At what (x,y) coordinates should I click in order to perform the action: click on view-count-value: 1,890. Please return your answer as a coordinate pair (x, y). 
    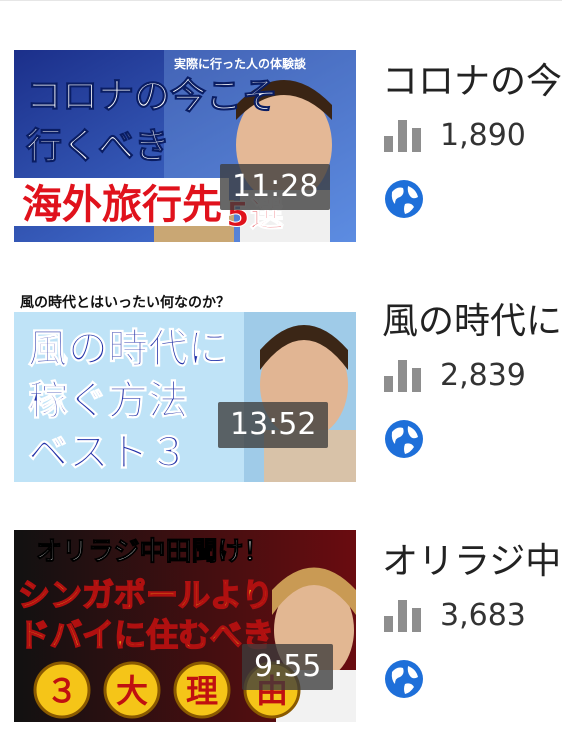
    Looking at the image, I should click on (483, 135).